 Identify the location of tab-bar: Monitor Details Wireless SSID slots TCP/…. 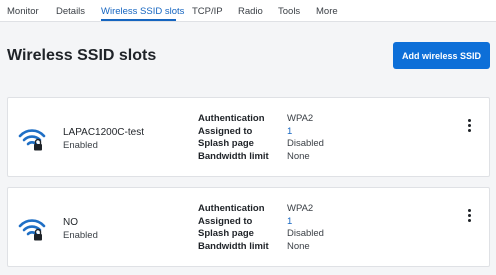
(248, 11).